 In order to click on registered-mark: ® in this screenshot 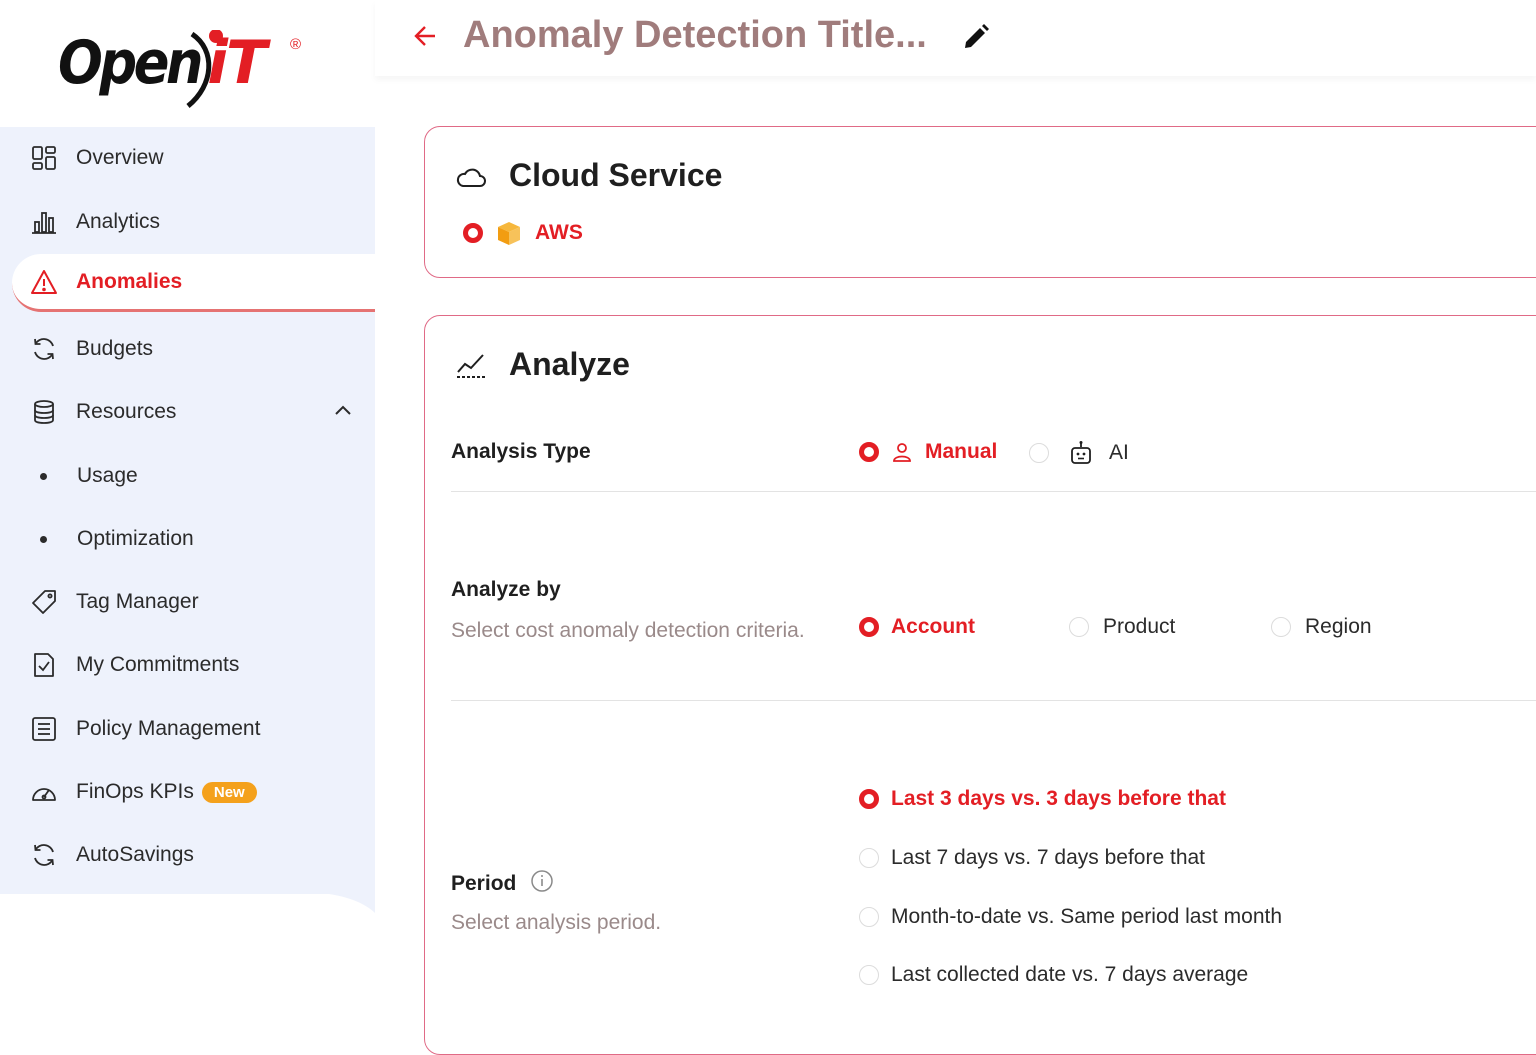, I will do `click(296, 44)`.